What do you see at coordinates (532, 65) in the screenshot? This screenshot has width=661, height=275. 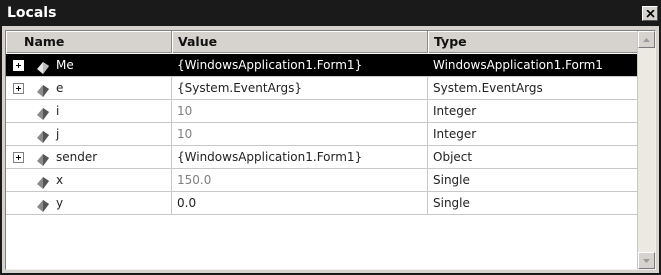 I see `variable-type: WindowsApplication1.Form1` at bounding box center [532, 65].